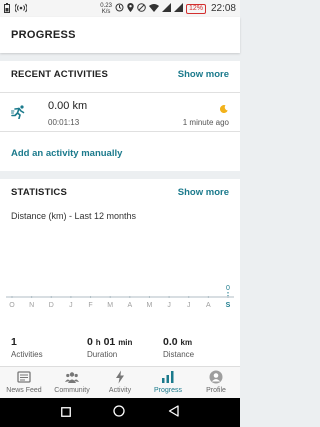 The height and width of the screenshot is (427, 320). Describe the element at coordinates (19, 112) in the screenshot. I see `running-icon` at that location.